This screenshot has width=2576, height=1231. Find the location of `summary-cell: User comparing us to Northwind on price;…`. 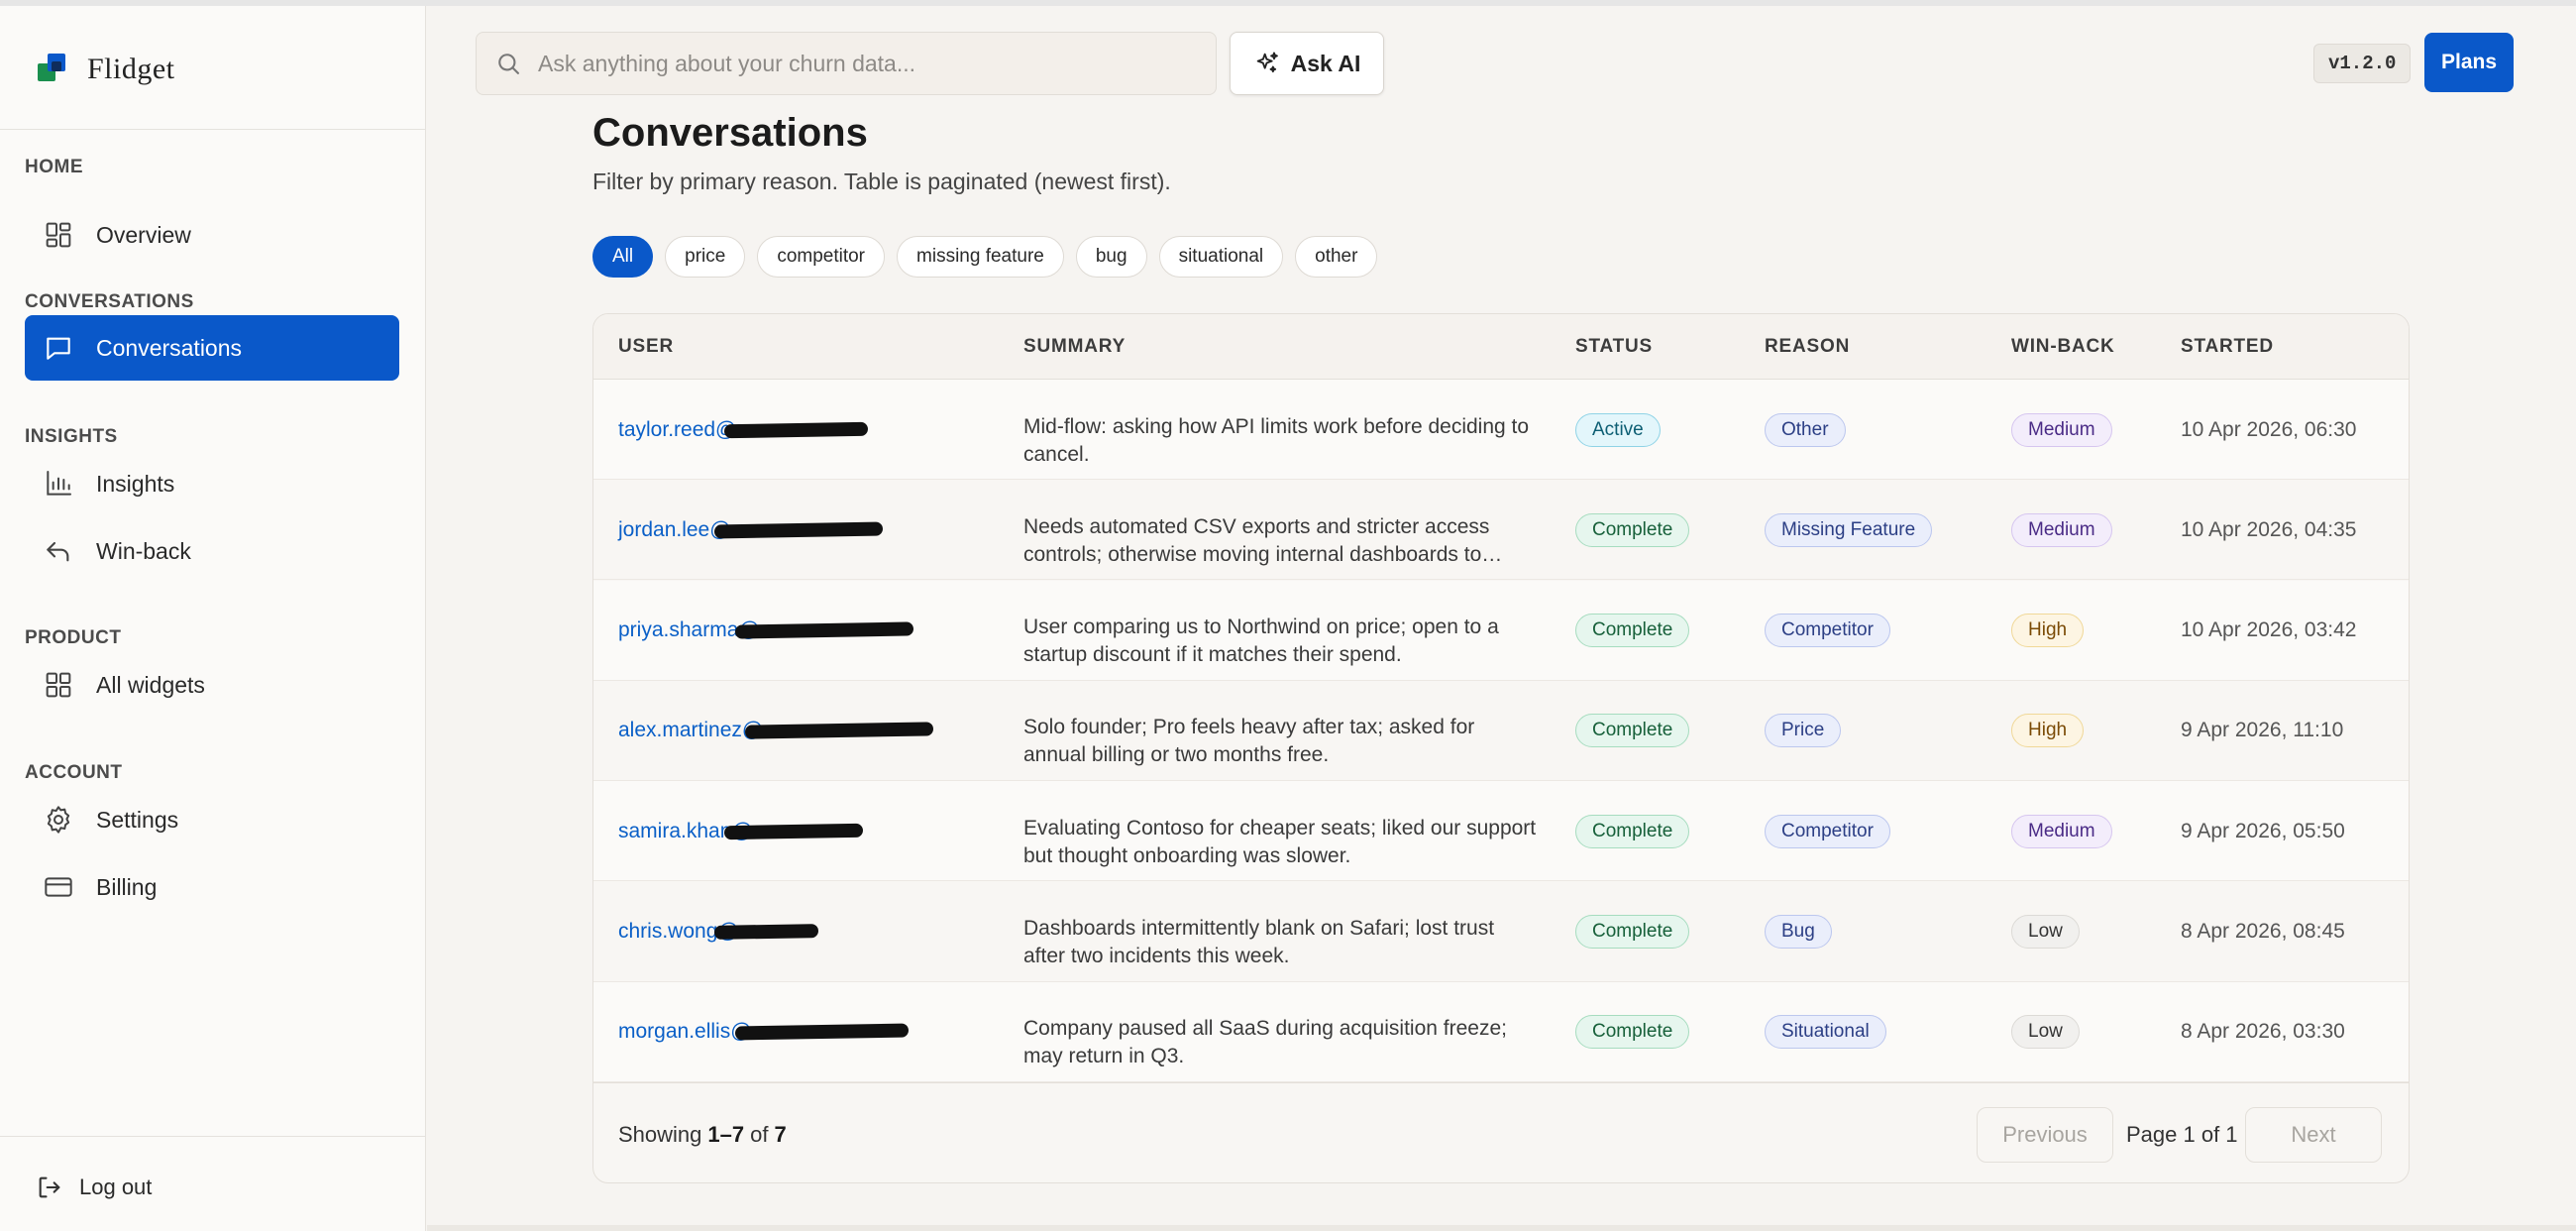

summary-cell: User comparing us to Northwind on price;… is located at coordinates (1281, 631).